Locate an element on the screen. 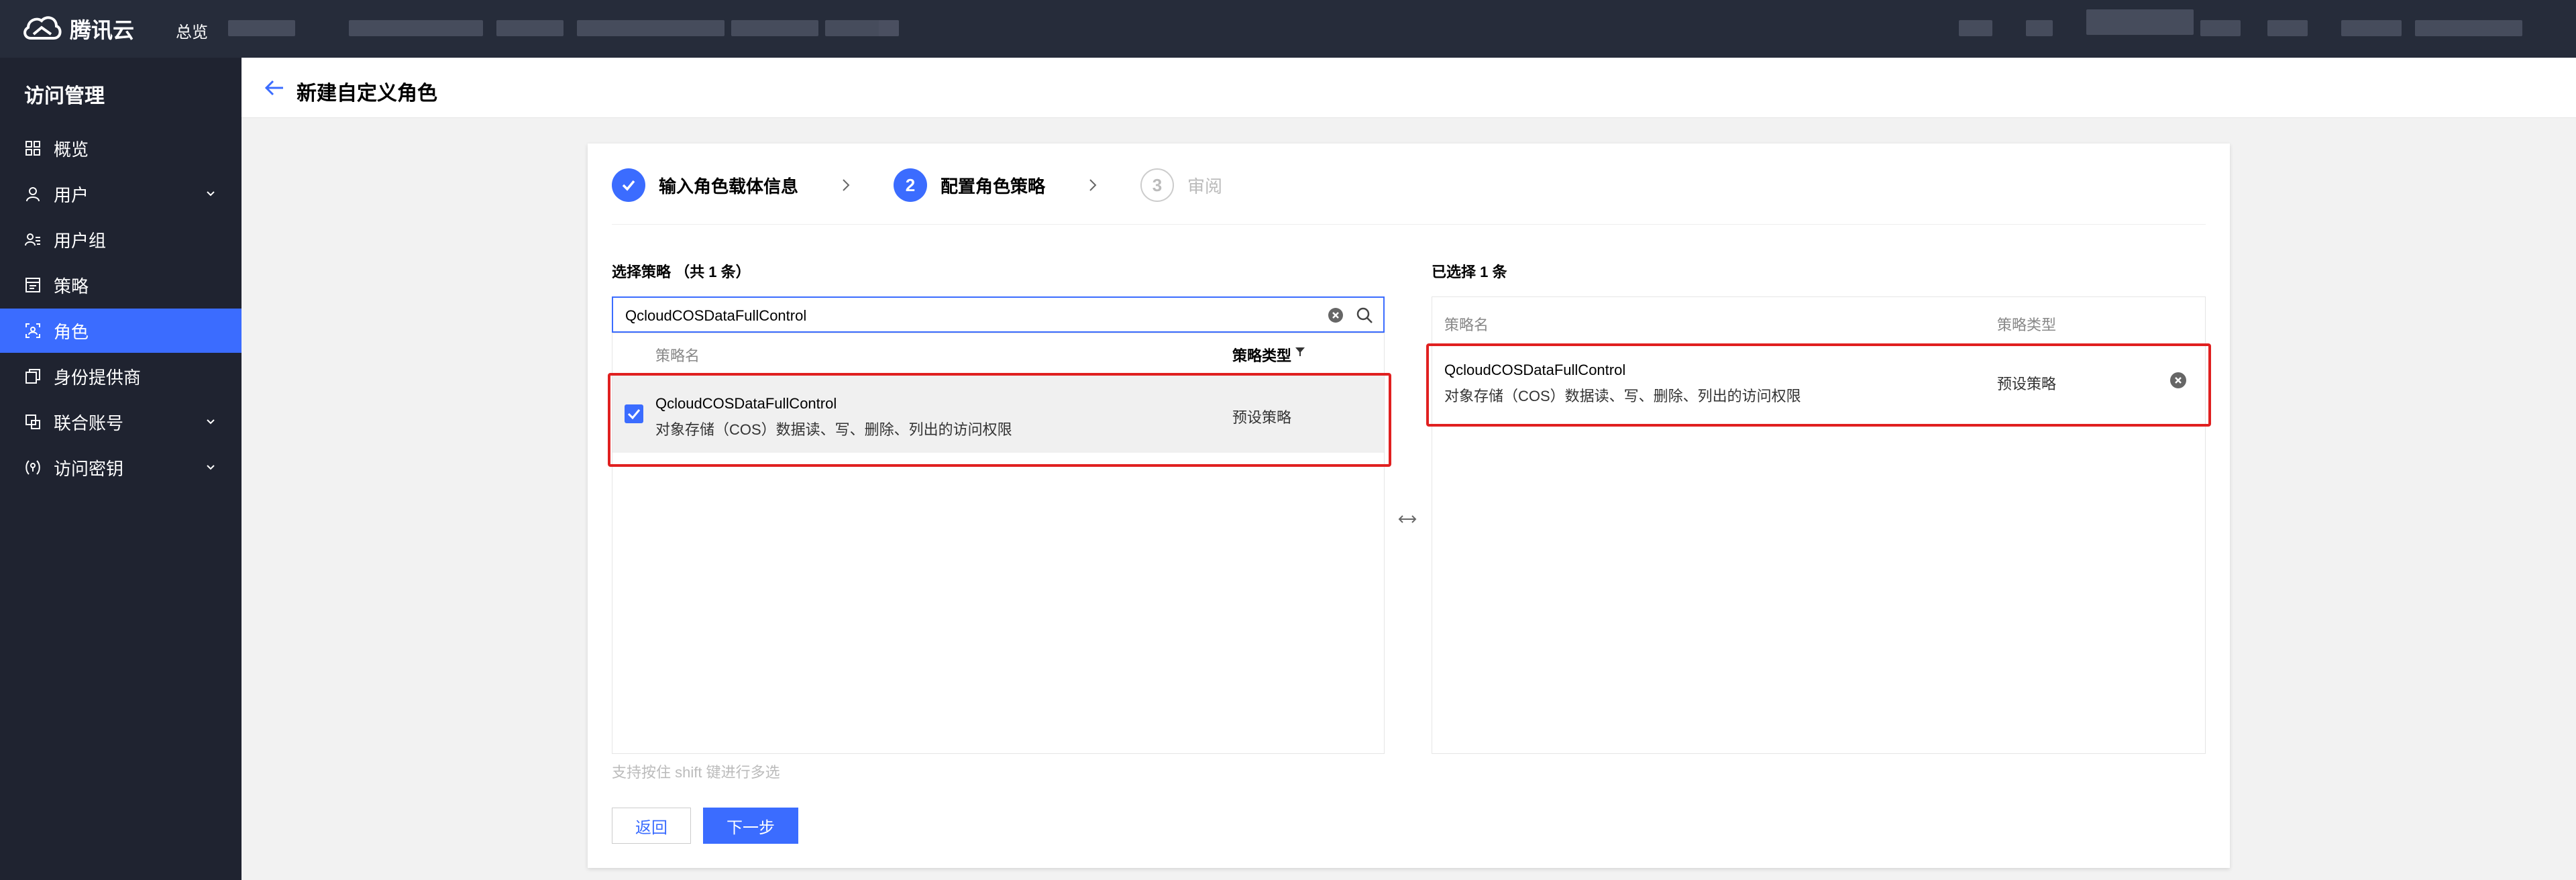 This screenshot has height=880, width=2576. swap-arrows-icon is located at coordinates (1407, 519).